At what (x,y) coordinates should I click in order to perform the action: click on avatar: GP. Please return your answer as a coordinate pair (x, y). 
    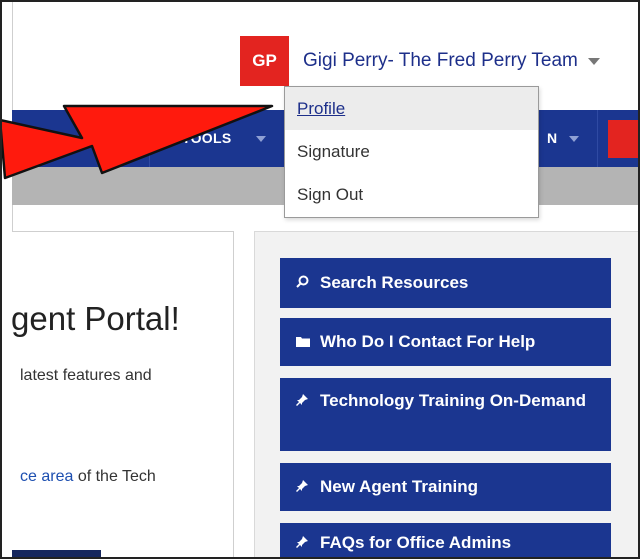
    Looking at the image, I should click on (264, 61).